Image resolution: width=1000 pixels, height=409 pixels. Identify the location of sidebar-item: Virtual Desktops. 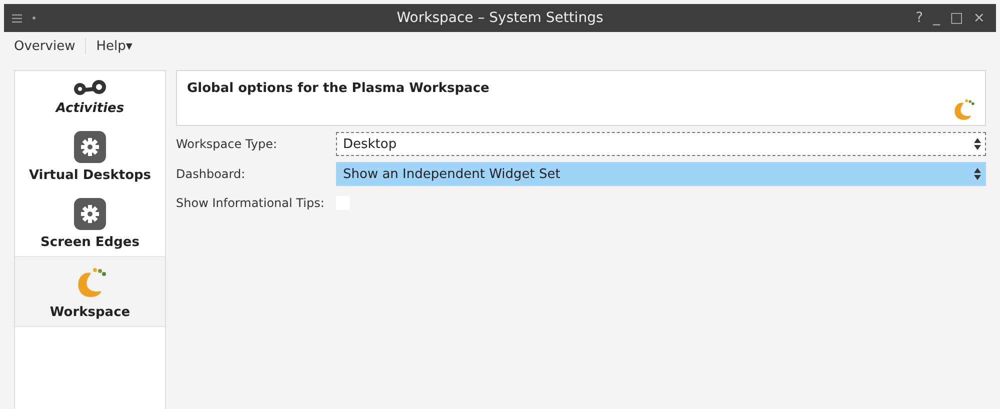
(90, 155).